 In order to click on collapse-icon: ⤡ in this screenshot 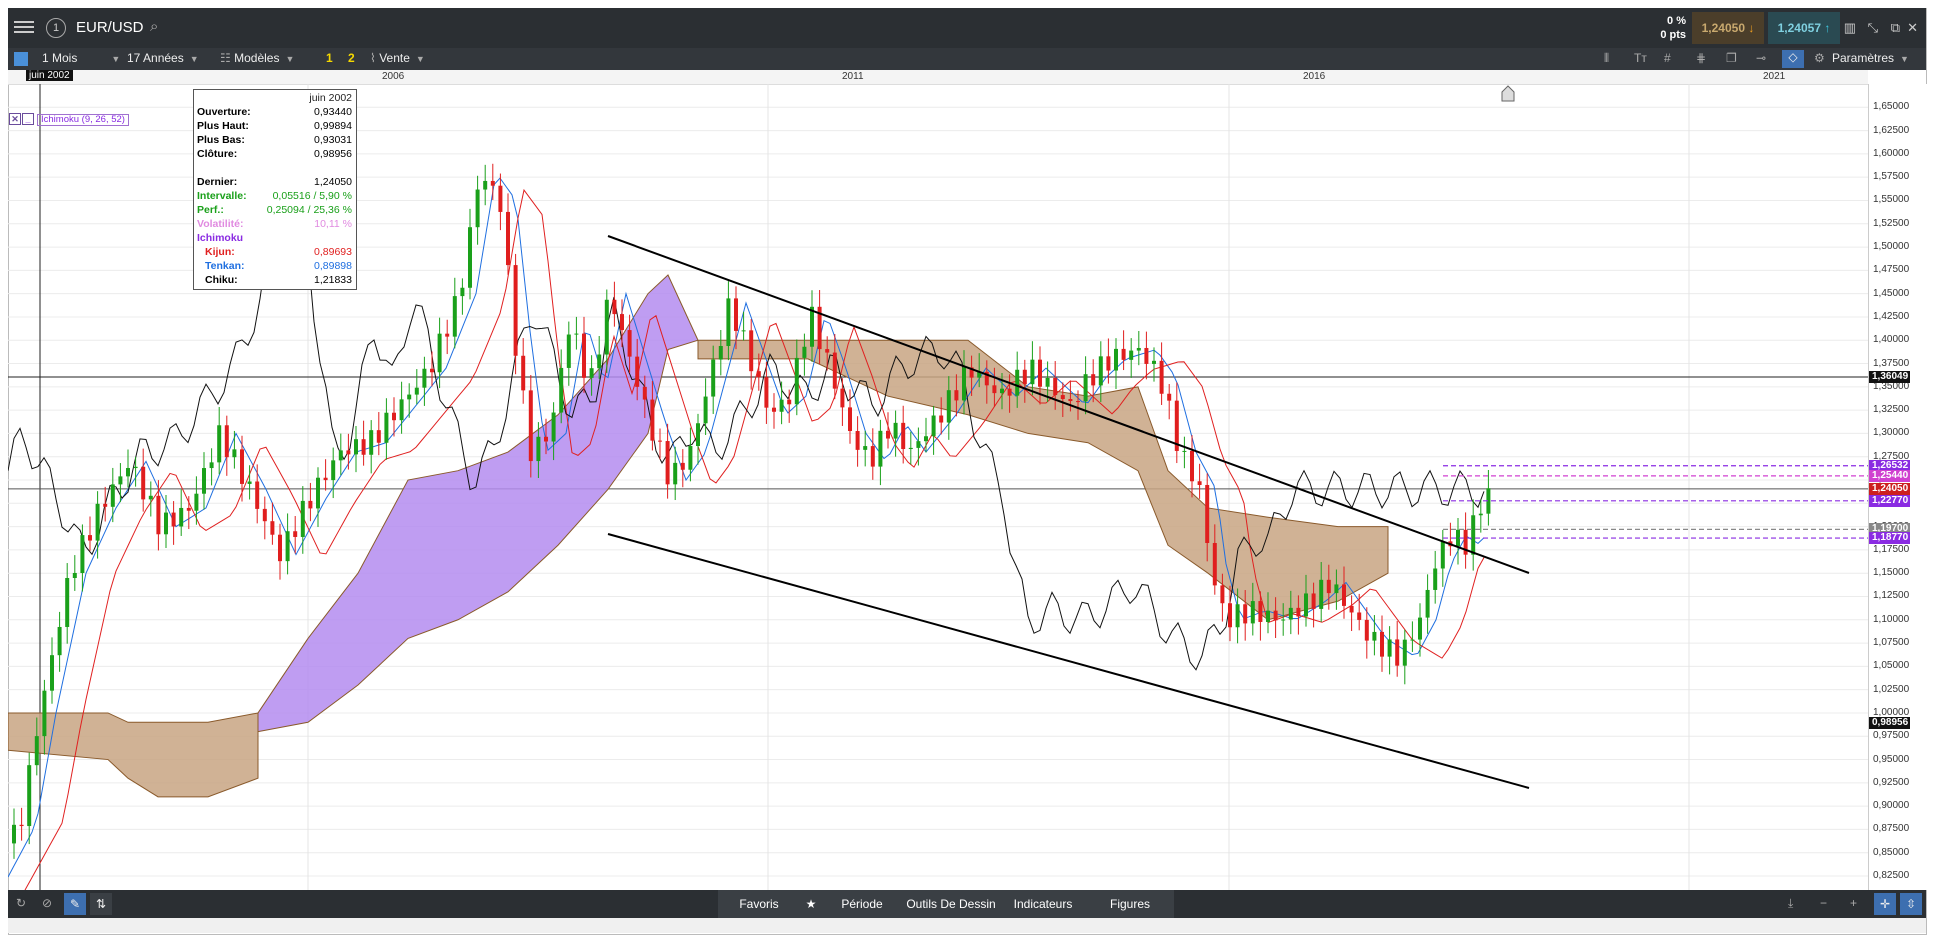, I will do `click(1873, 28)`.